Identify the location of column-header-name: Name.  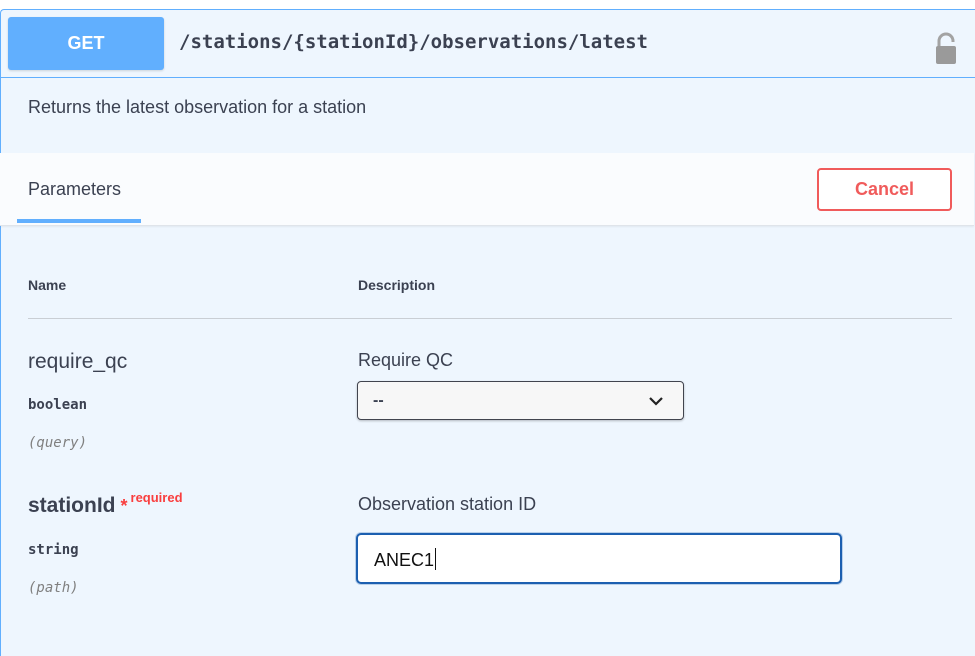
(47, 285).